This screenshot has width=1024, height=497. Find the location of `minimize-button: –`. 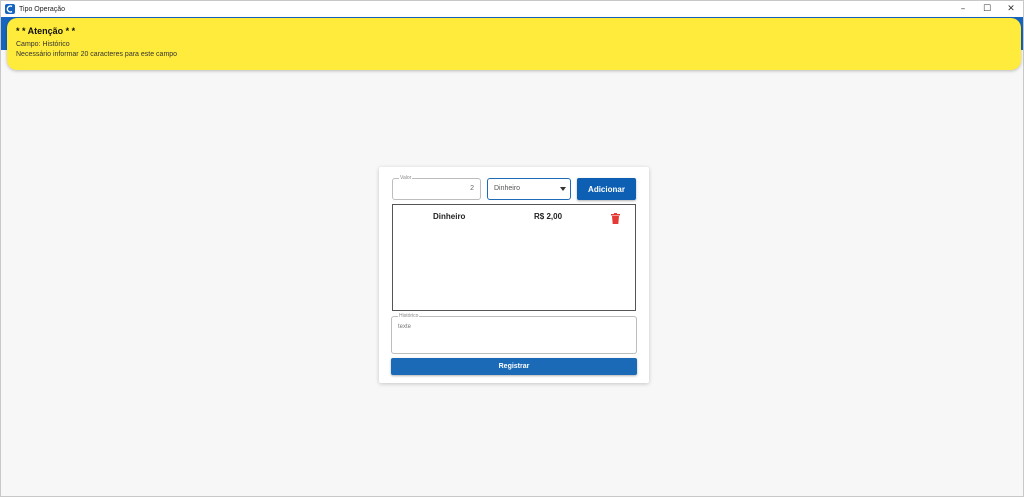

minimize-button: – is located at coordinates (963, 9).